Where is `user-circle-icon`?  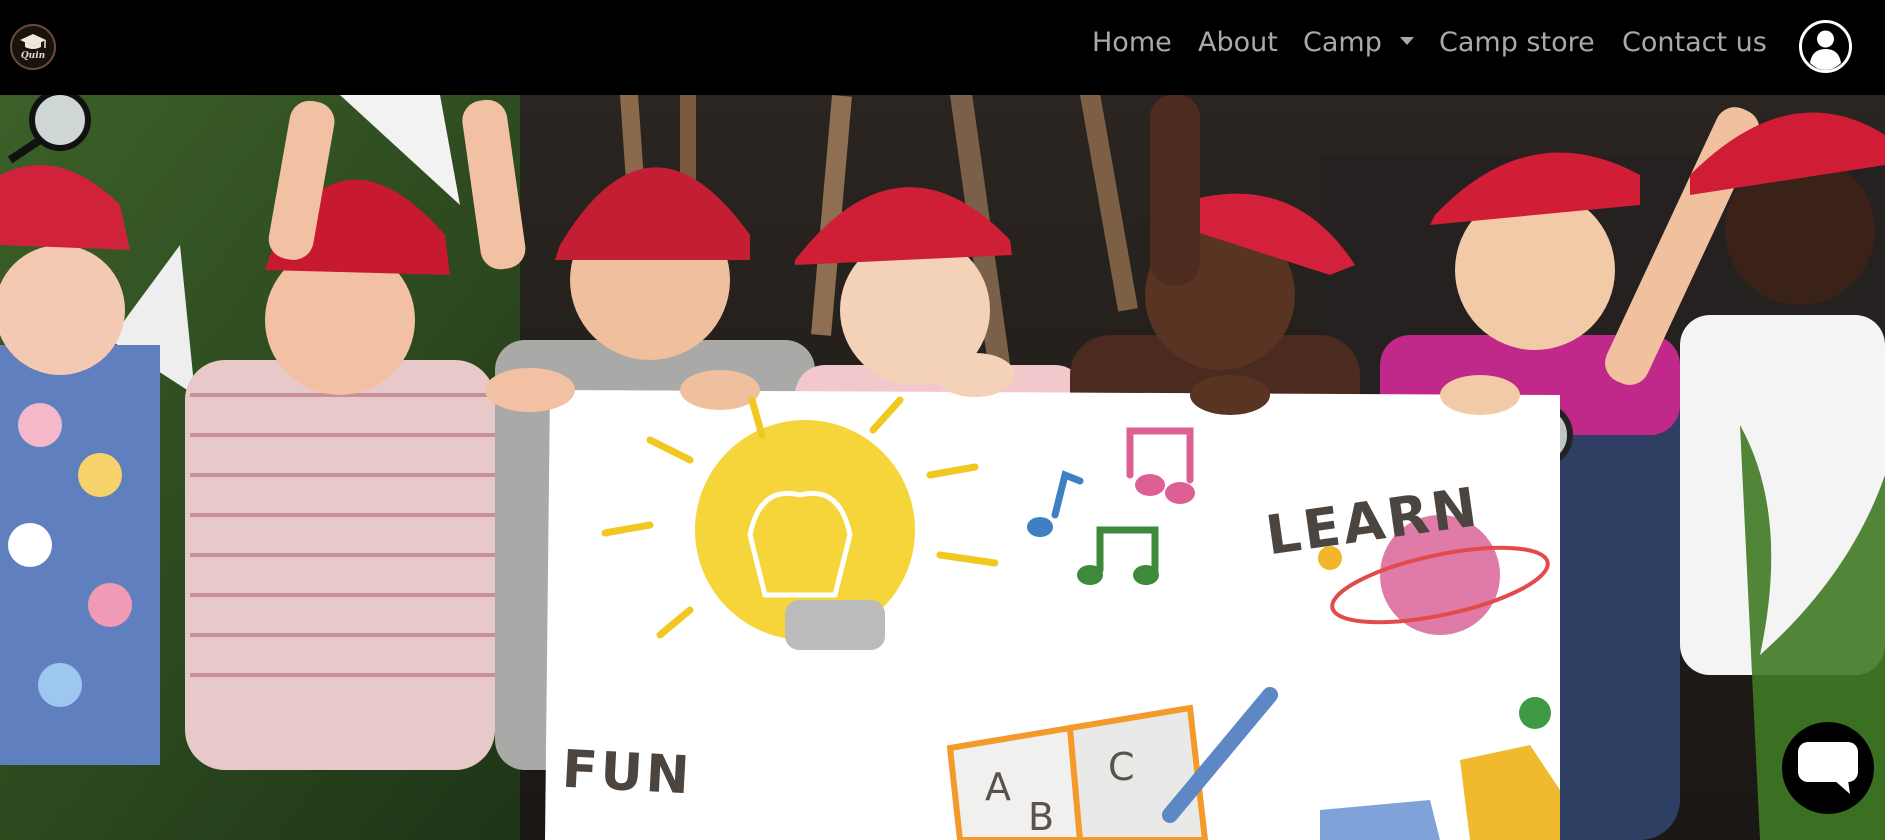
user-circle-icon is located at coordinates (1825, 46).